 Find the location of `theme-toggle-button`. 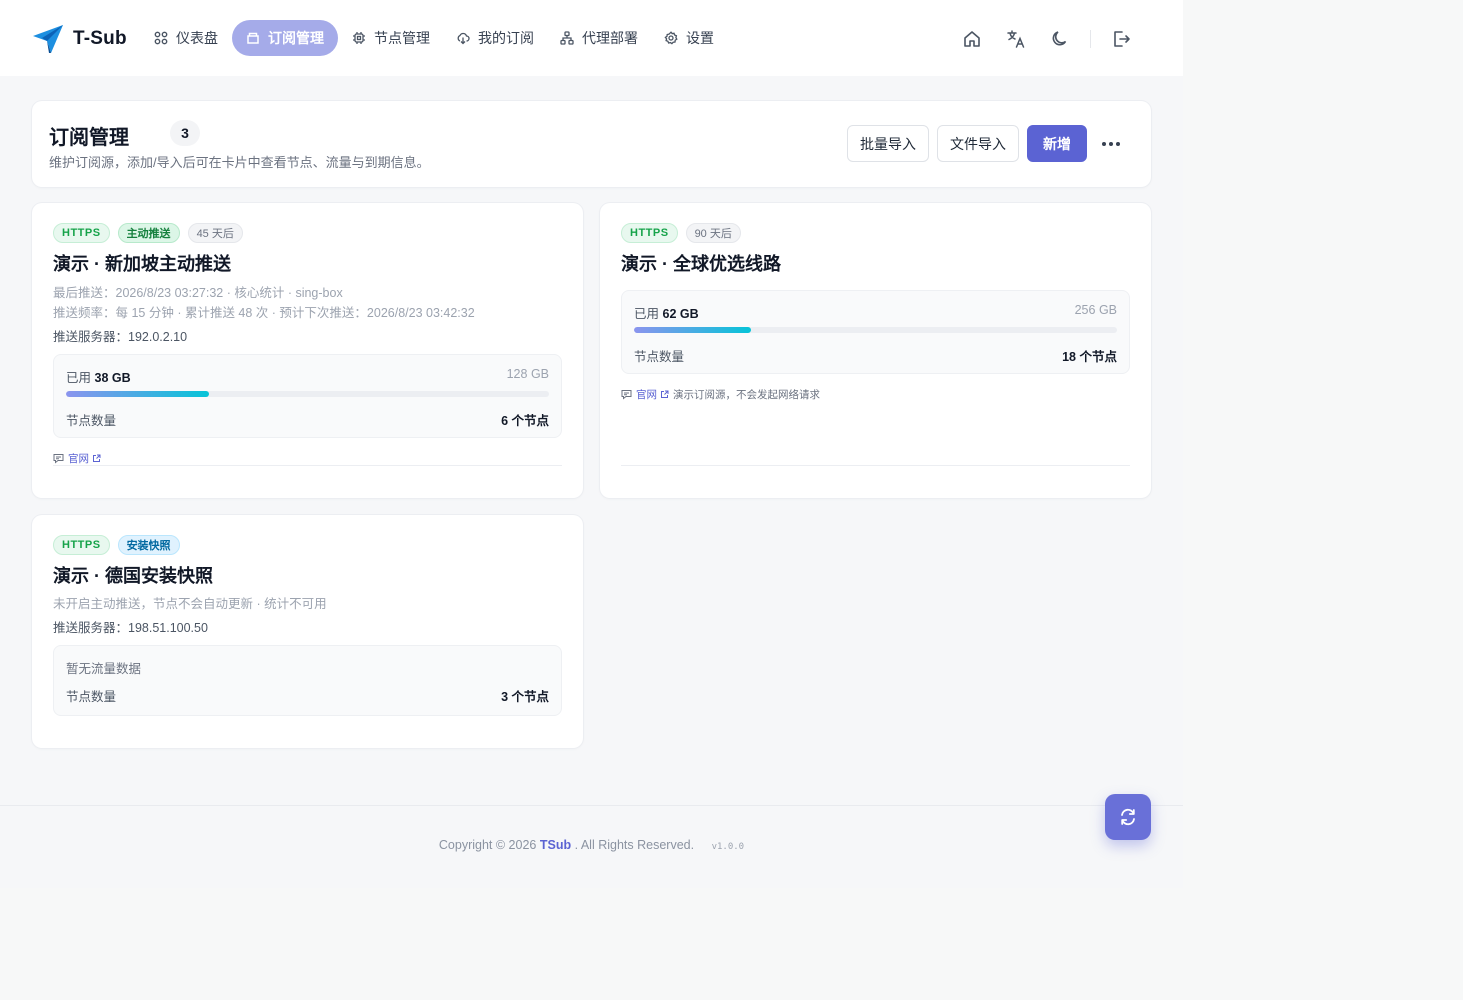

theme-toggle-button is located at coordinates (1060, 39).